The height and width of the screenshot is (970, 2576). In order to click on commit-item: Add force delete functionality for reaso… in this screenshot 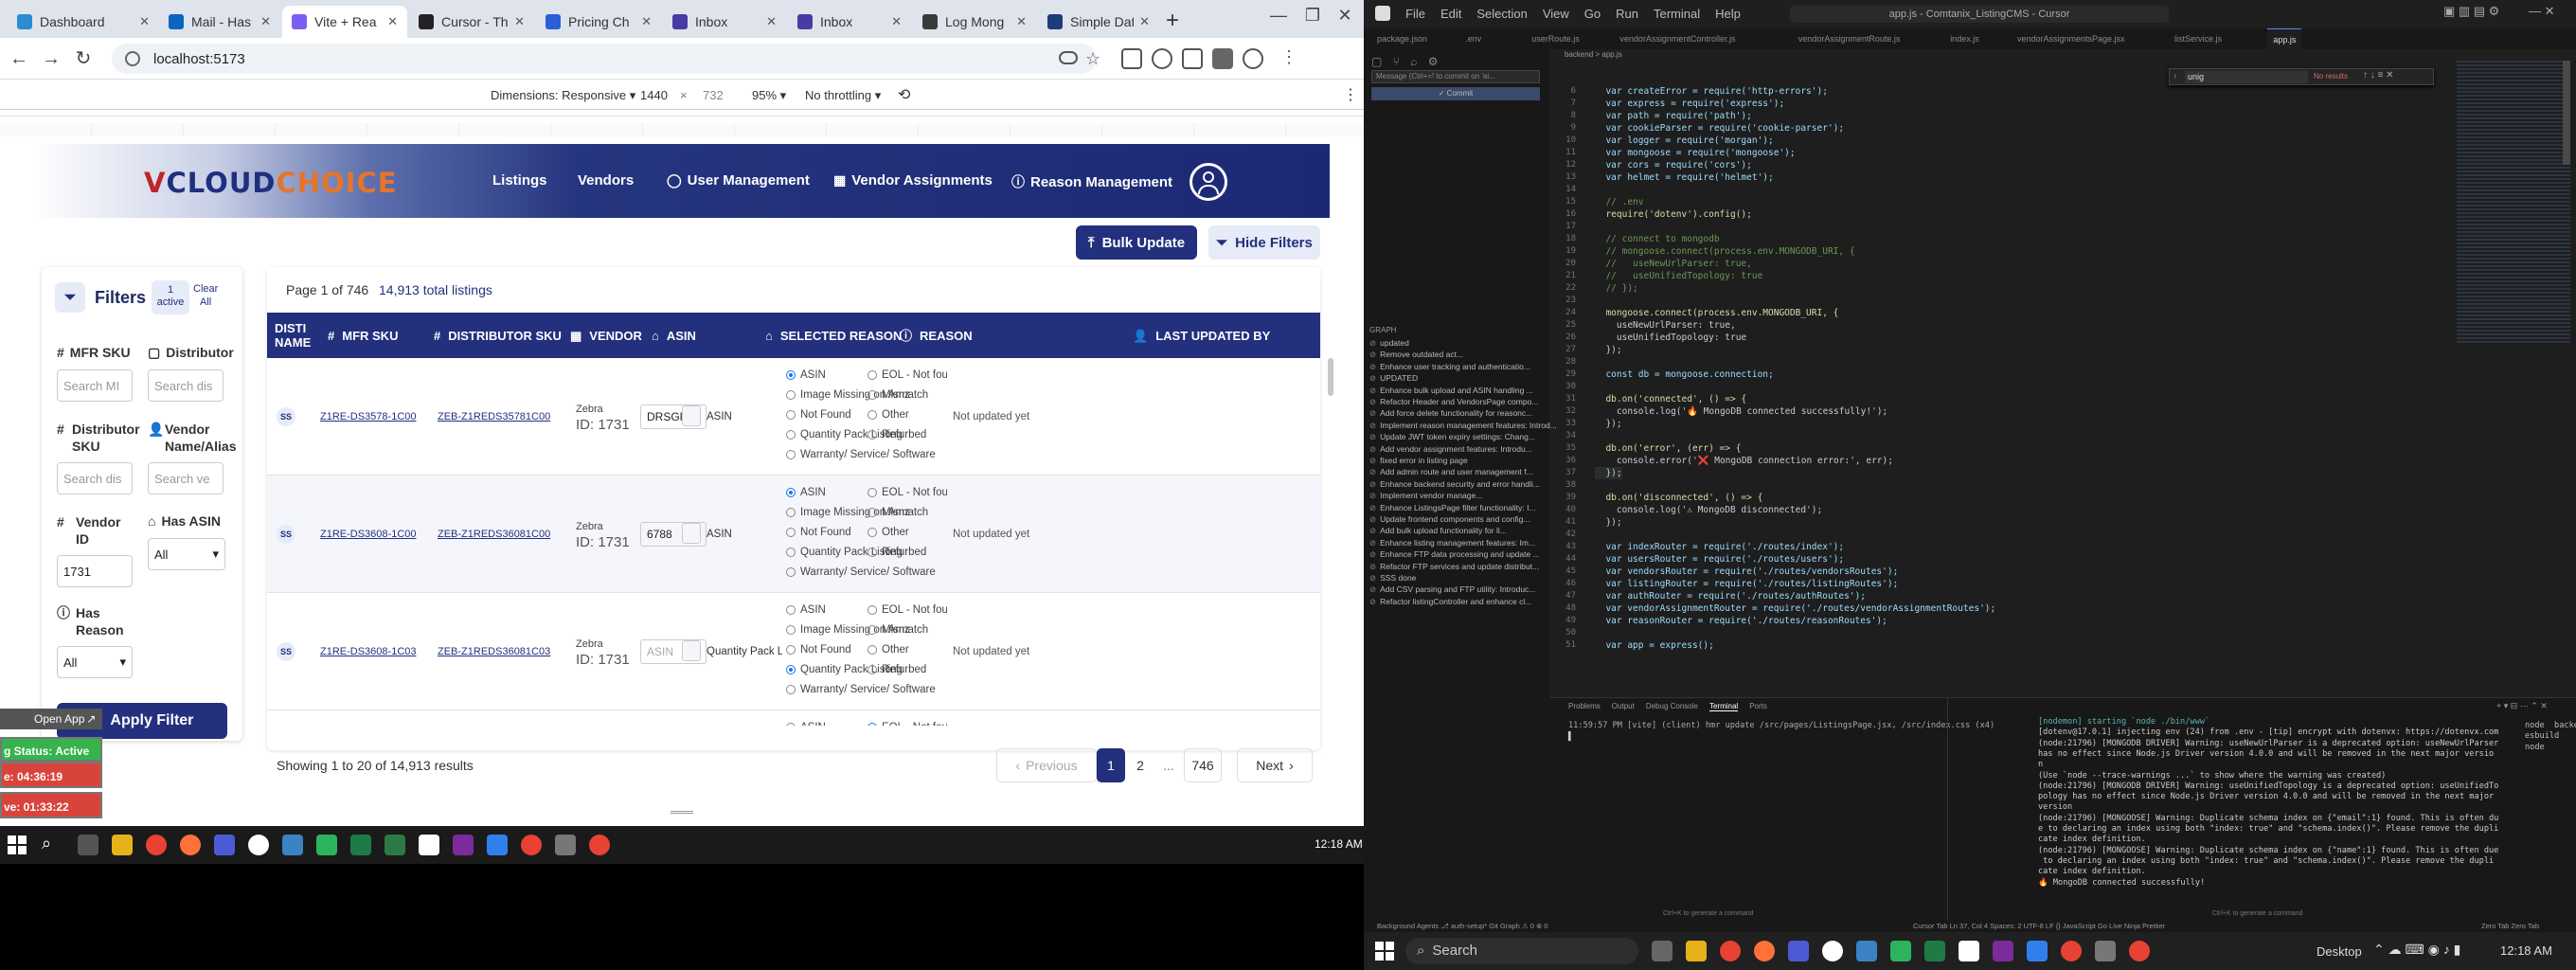, I will do `click(1450, 413)`.